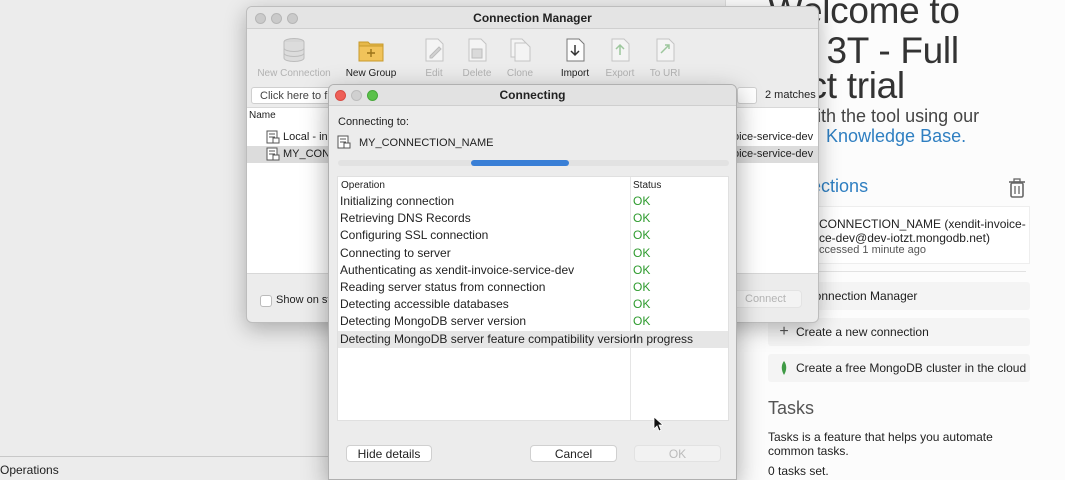 This screenshot has height=480, width=1065. I want to click on operation-row: Retrieving DNS Records OK, so click(533, 218).